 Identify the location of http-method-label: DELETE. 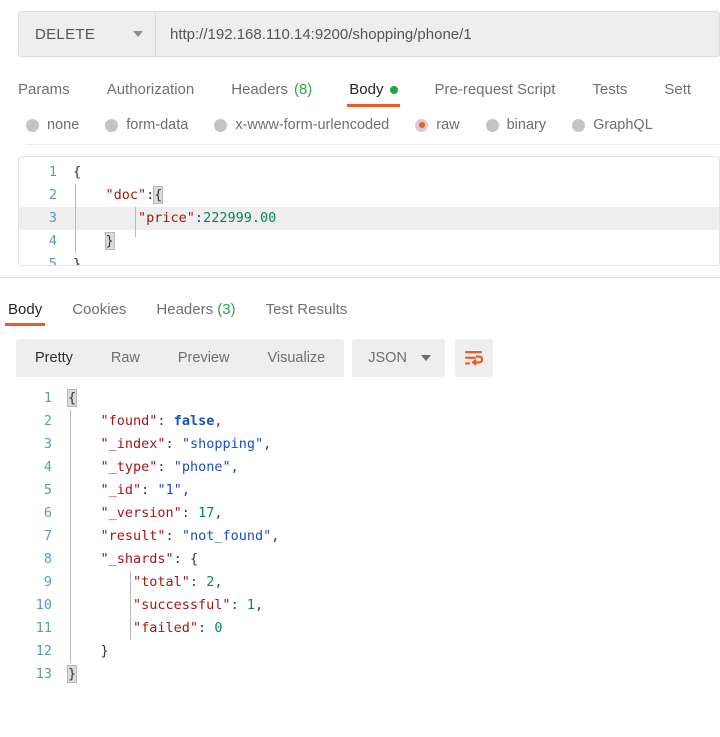
(65, 34).